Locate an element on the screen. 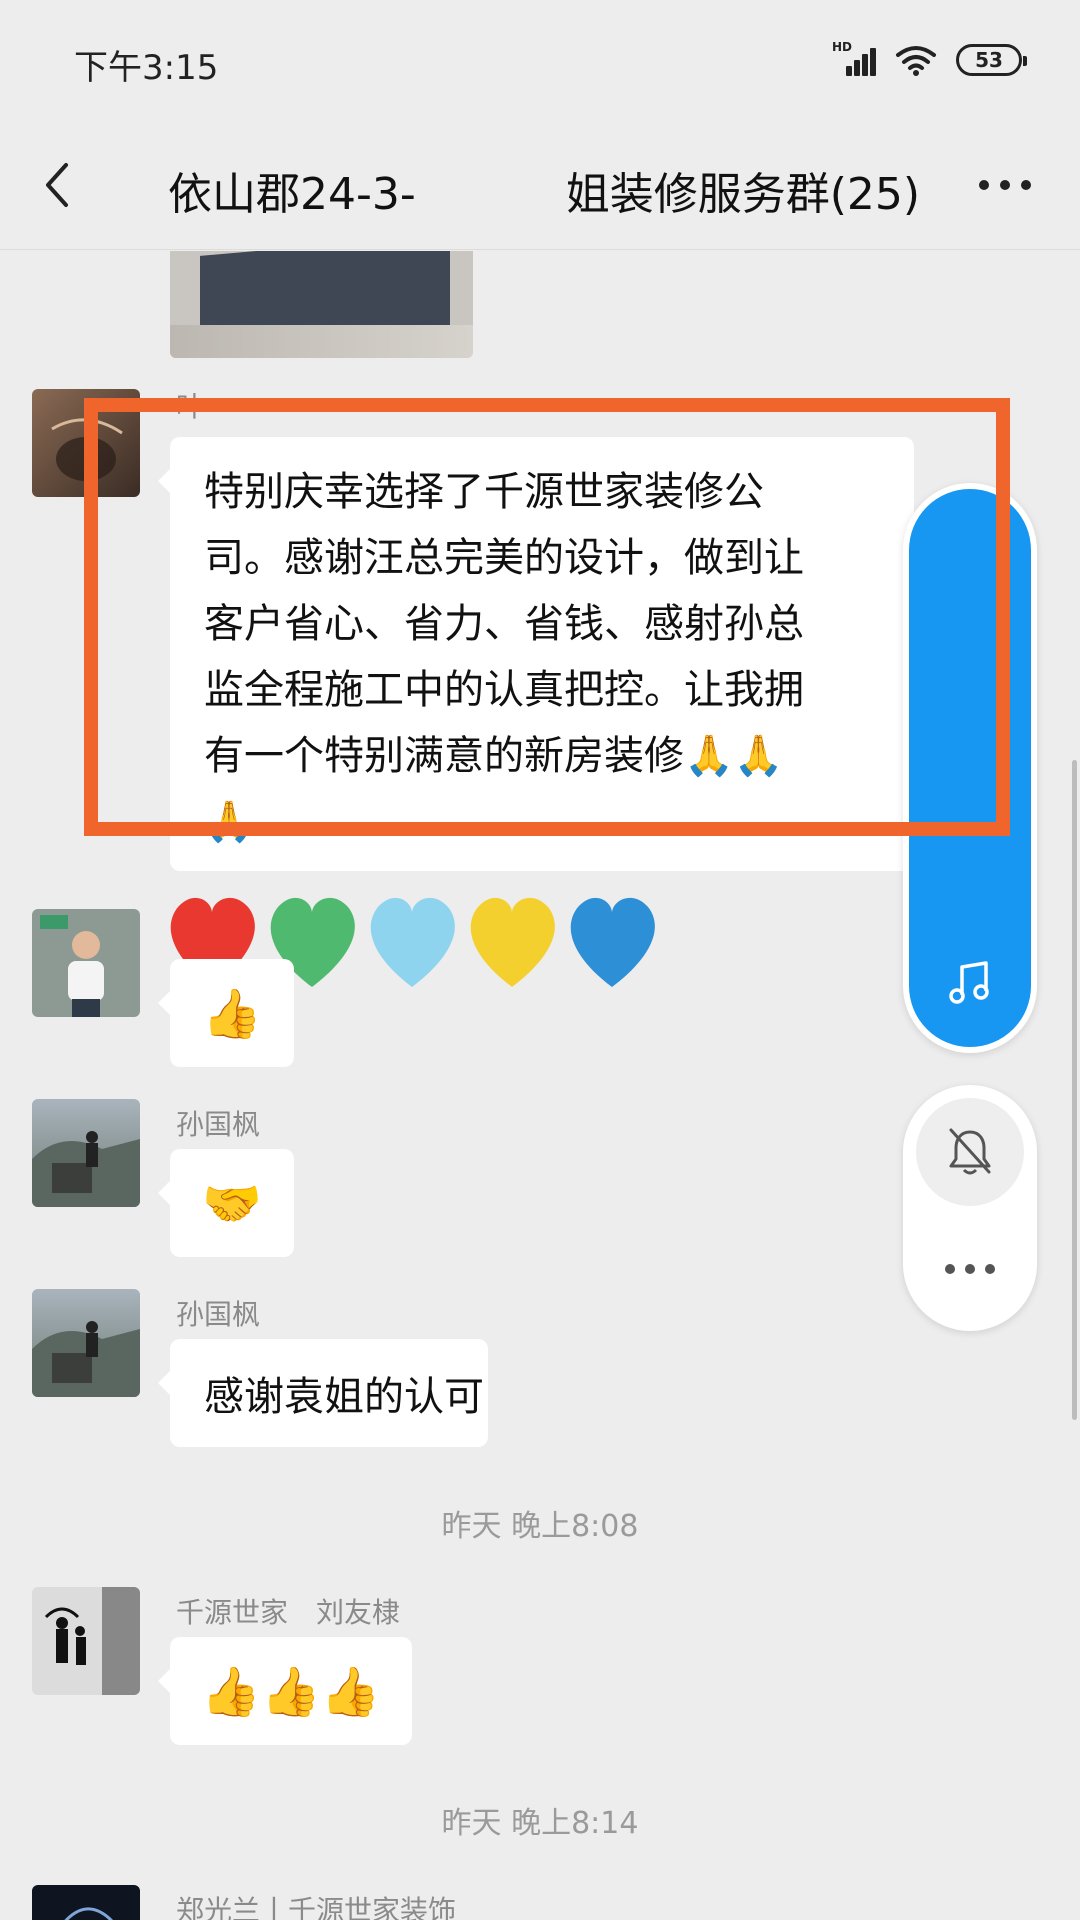  message-line: 🙏 is located at coordinates (229, 822).